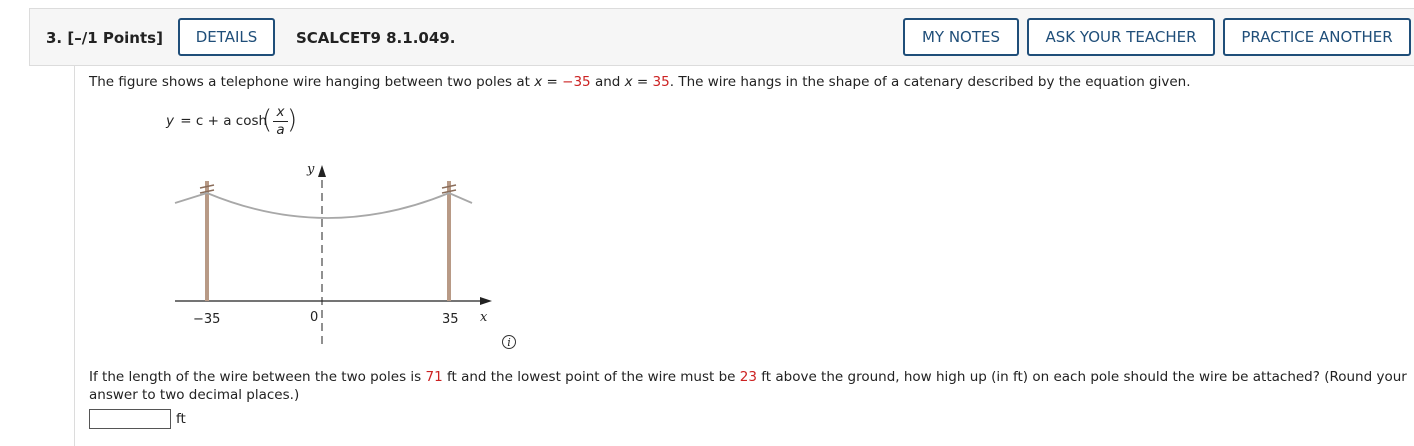 The image size is (1414, 446). I want to click on left-paren: (, so click(267, 120).